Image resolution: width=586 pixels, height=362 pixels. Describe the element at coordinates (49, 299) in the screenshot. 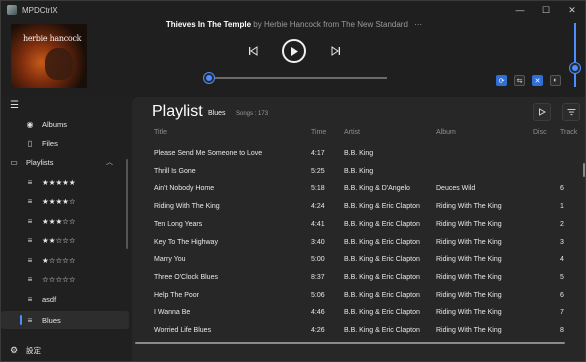

I see `sidebar-item-label: asdf` at that location.